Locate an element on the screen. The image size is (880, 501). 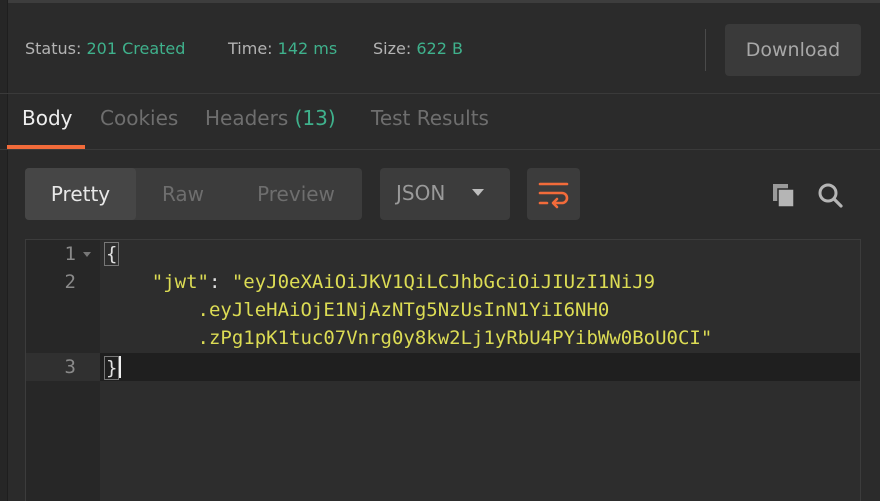
line-number: 2 is located at coordinates (70, 282).